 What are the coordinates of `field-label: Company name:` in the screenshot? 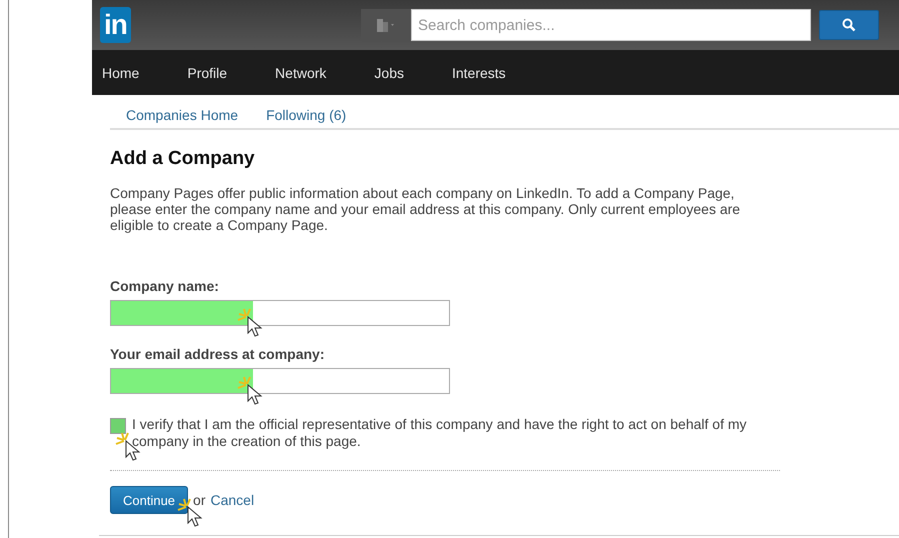 It's located at (165, 286).